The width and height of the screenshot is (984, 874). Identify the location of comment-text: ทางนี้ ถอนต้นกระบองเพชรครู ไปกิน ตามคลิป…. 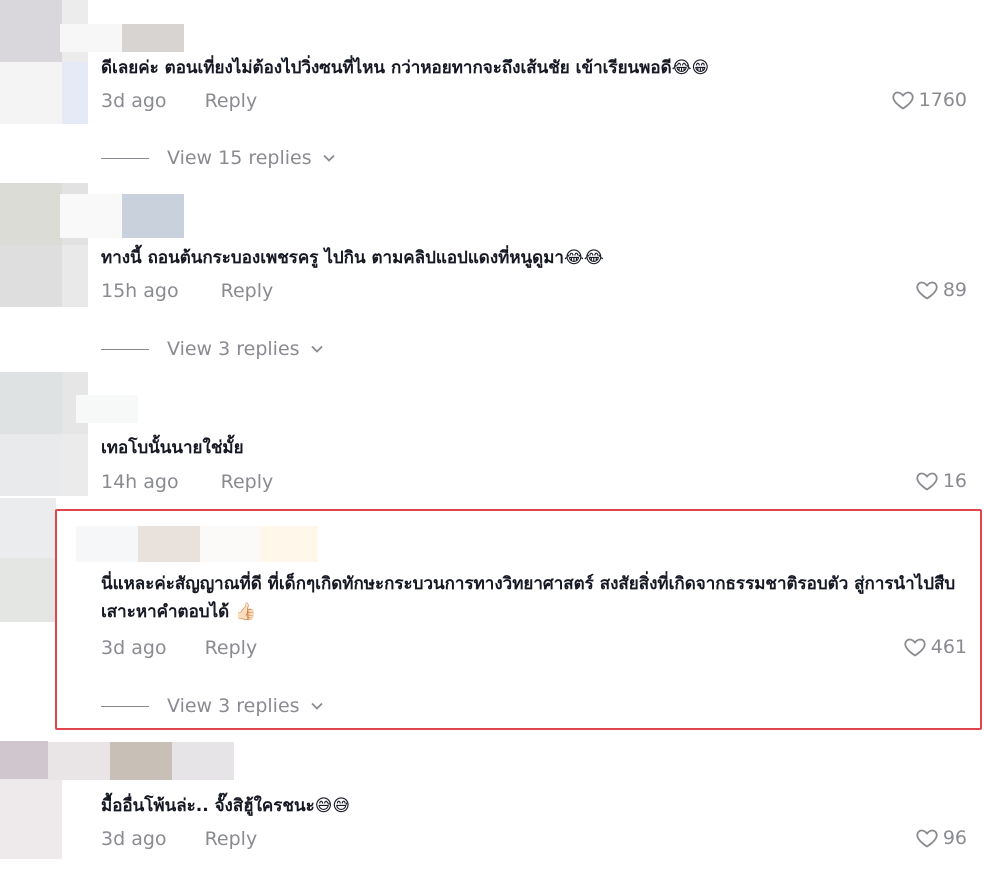
(352, 258).